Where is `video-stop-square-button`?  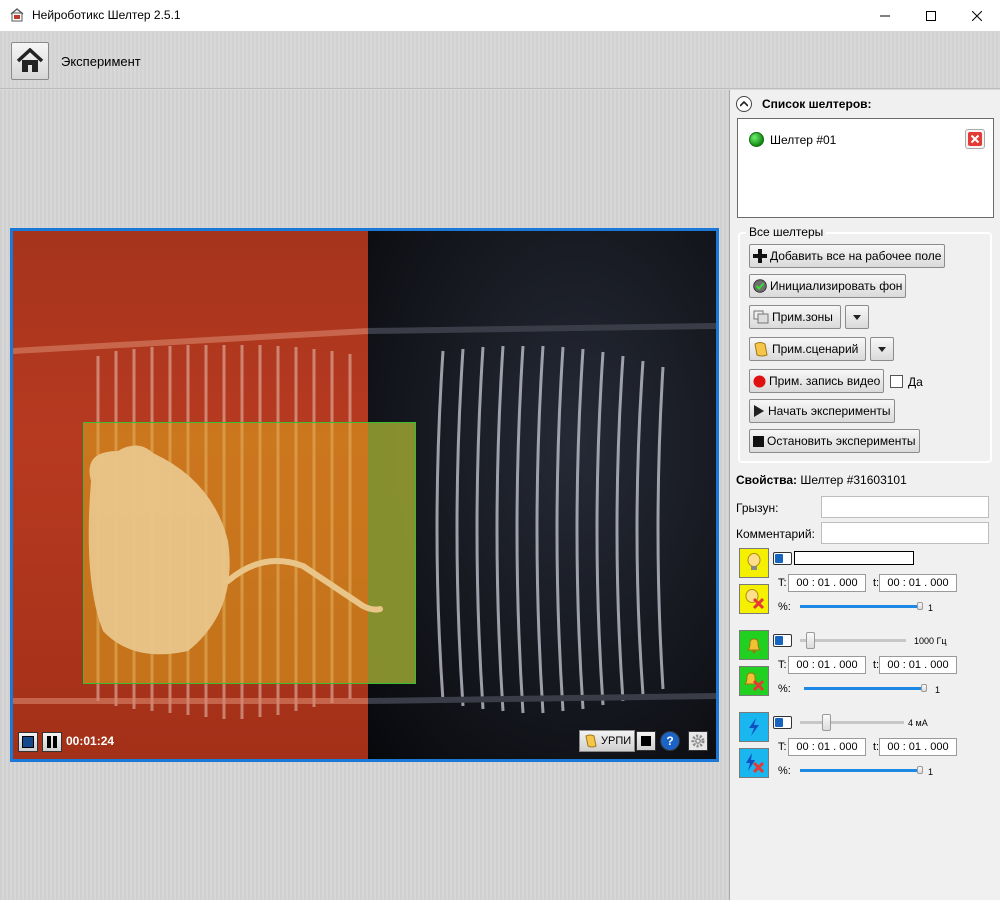 video-stop-square-button is located at coordinates (646, 741).